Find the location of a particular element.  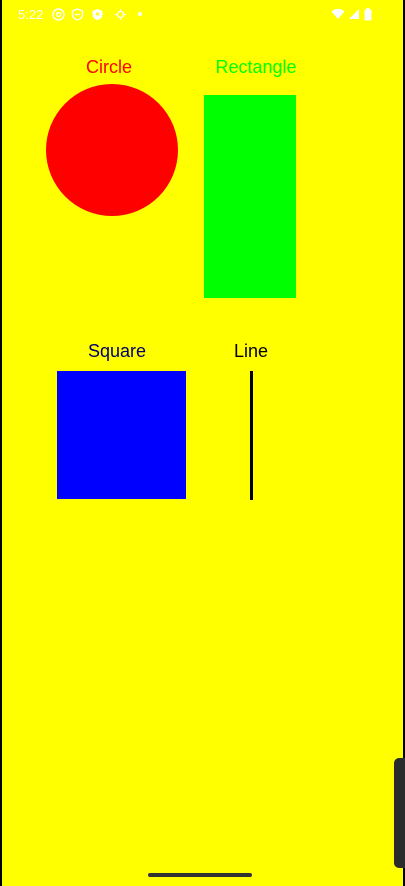

circle-shape is located at coordinates (112, 150).